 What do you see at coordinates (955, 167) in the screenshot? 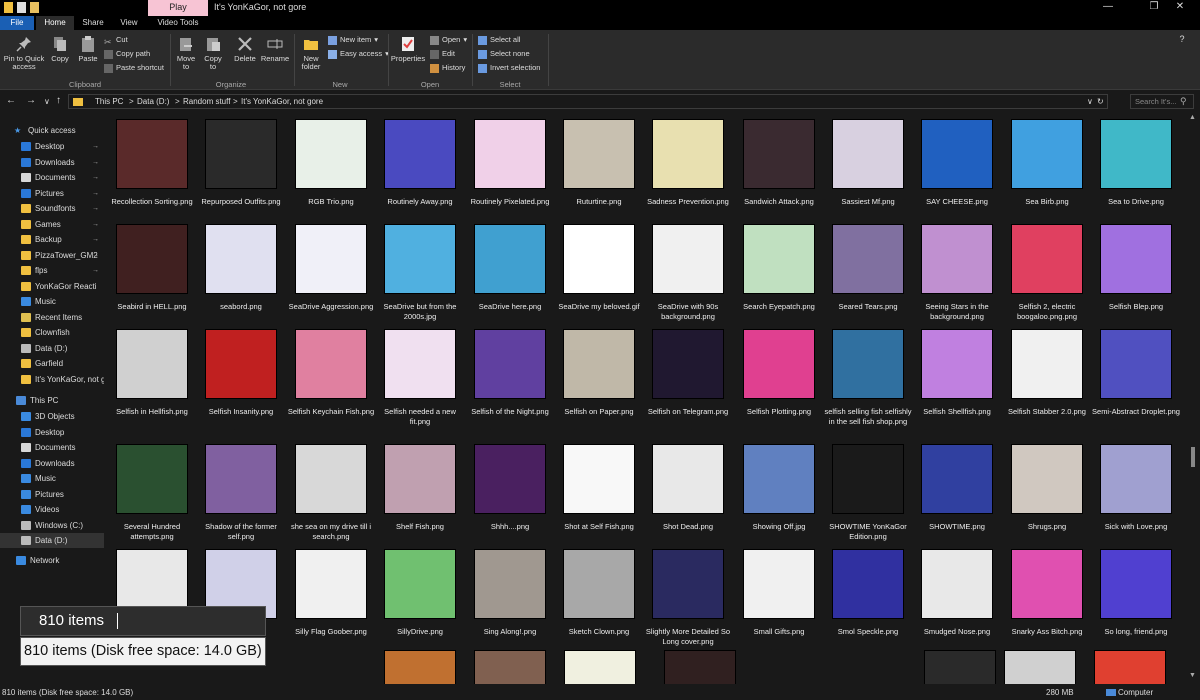
I see `file-tile: SAY CHEESE.png` at bounding box center [955, 167].